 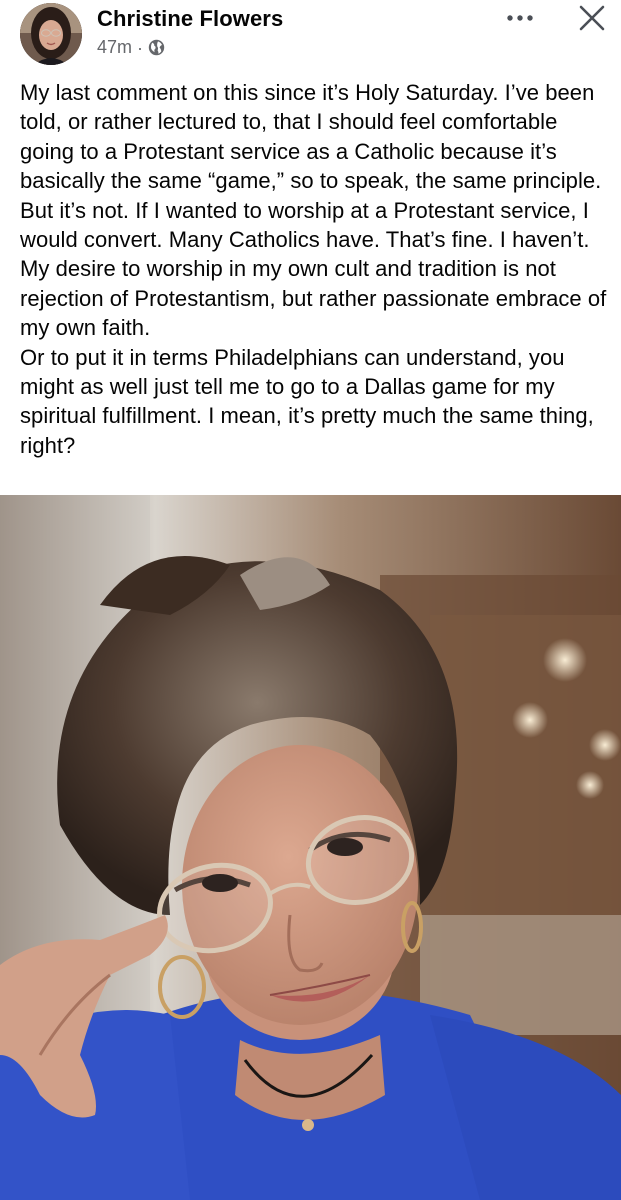 I want to click on avatar-photo, so click(x=51, y=34).